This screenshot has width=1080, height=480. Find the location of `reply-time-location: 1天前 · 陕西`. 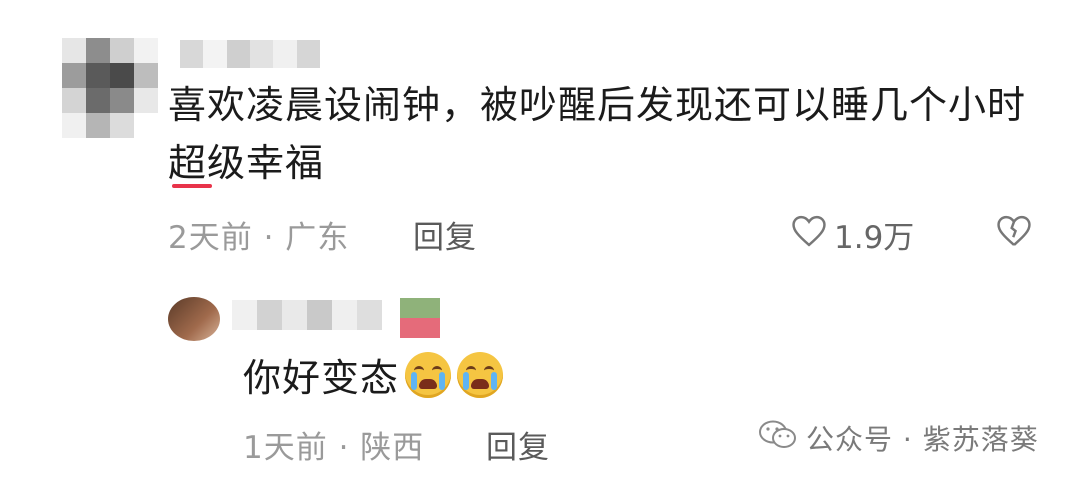

reply-time-location: 1天前 · 陕西 is located at coordinates (334, 448).